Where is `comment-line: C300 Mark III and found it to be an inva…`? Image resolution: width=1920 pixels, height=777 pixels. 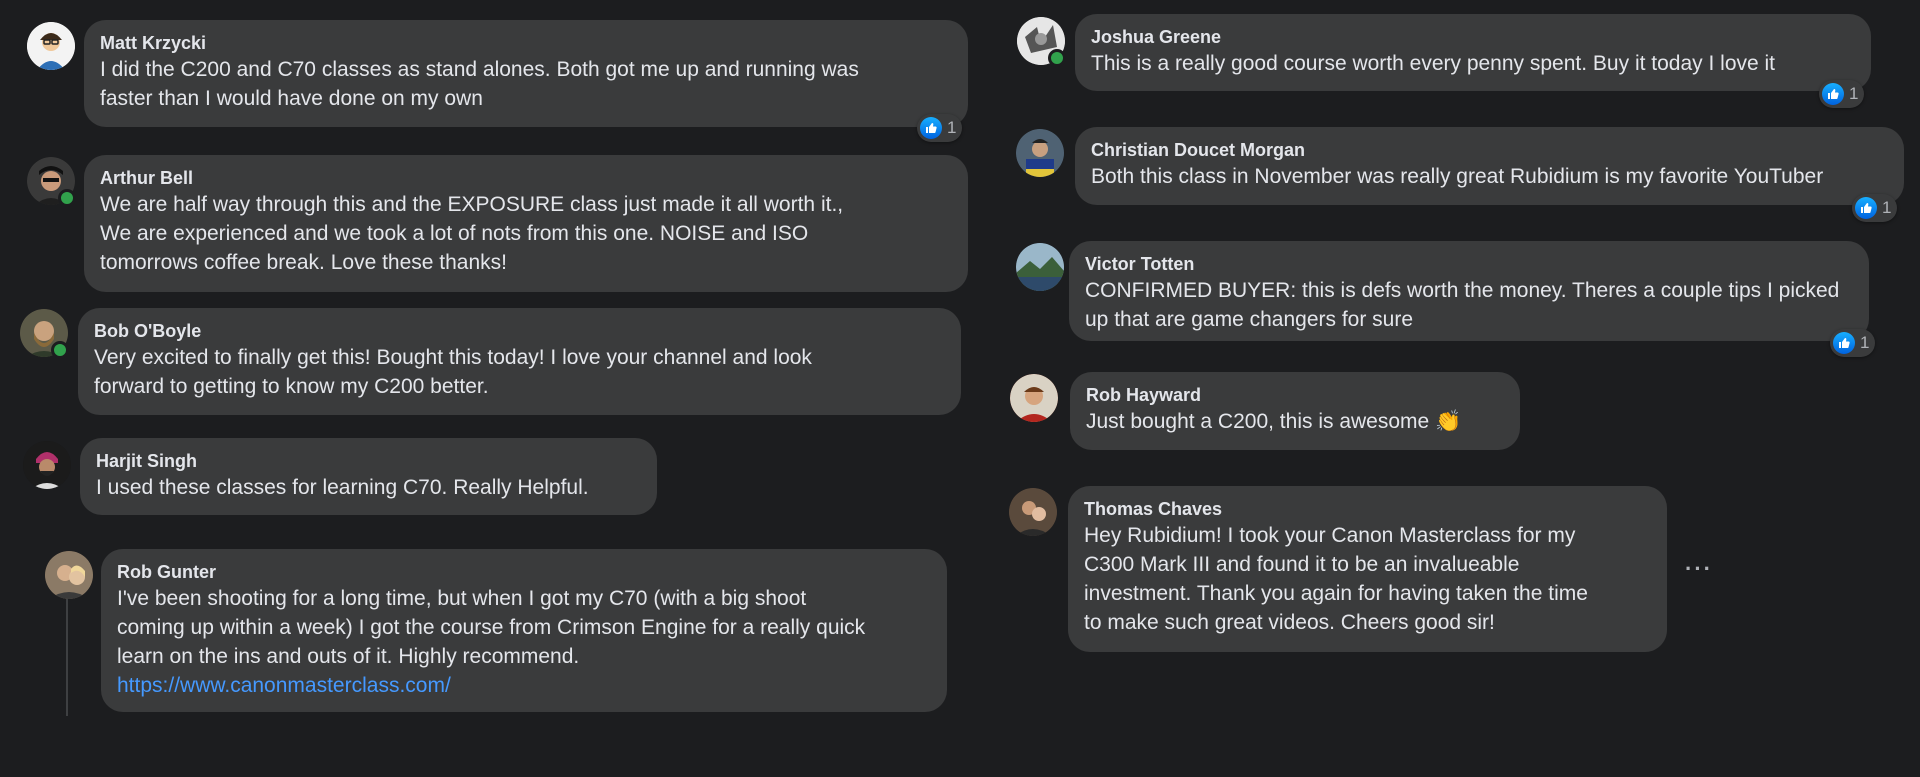 comment-line: C300 Mark III and found it to be an inva… is located at coordinates (1302, 564).